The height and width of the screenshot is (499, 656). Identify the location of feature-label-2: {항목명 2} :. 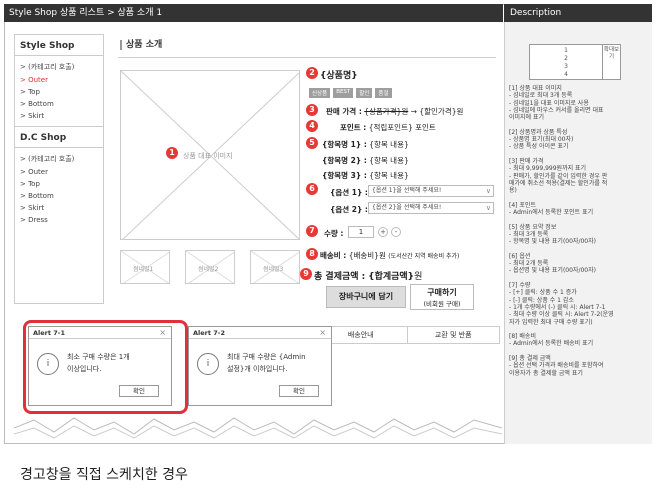
(344, 160).